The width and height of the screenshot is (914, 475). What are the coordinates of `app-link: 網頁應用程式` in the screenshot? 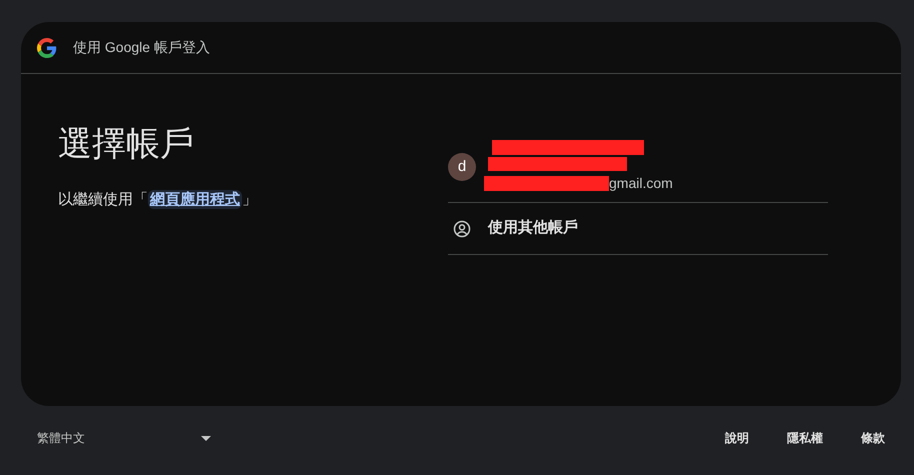 It's located at (195, 199).